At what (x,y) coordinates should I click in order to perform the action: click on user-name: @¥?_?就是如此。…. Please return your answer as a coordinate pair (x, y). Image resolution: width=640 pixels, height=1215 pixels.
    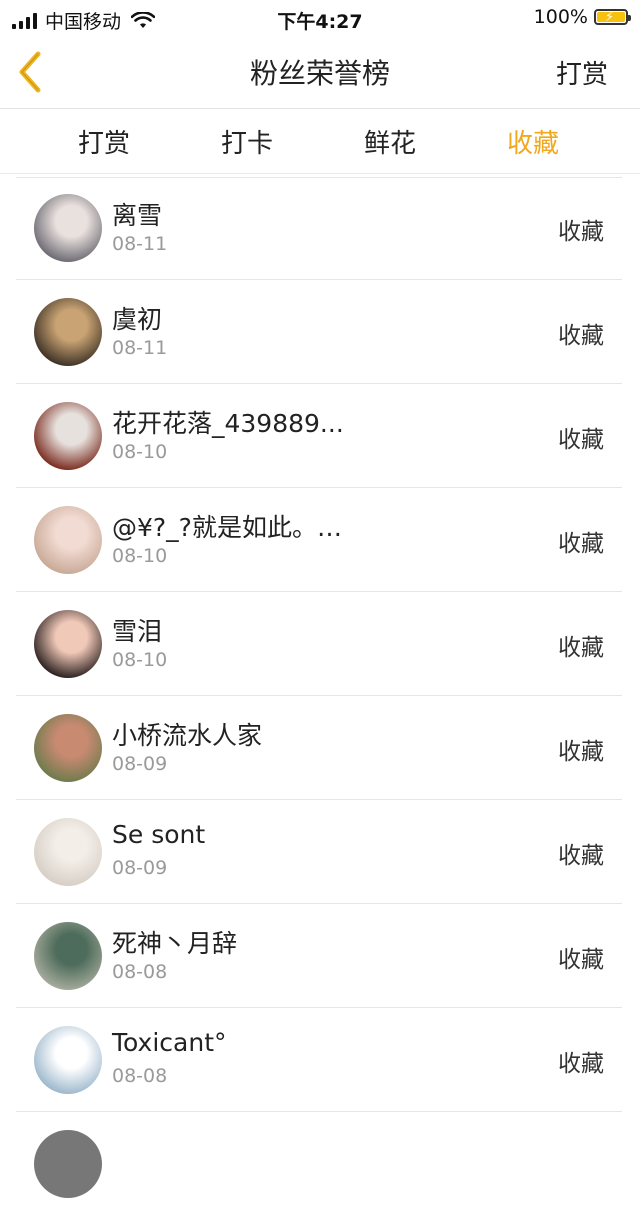
    Looking at the image, I should click on (227, 527).